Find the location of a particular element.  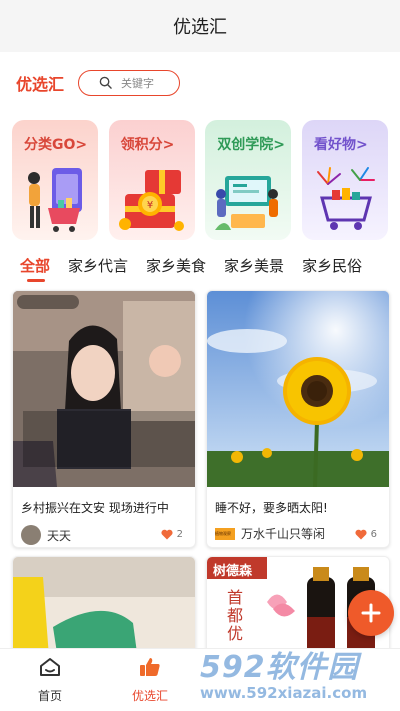

post-author: 天天 is located at coordinates (46, 535).